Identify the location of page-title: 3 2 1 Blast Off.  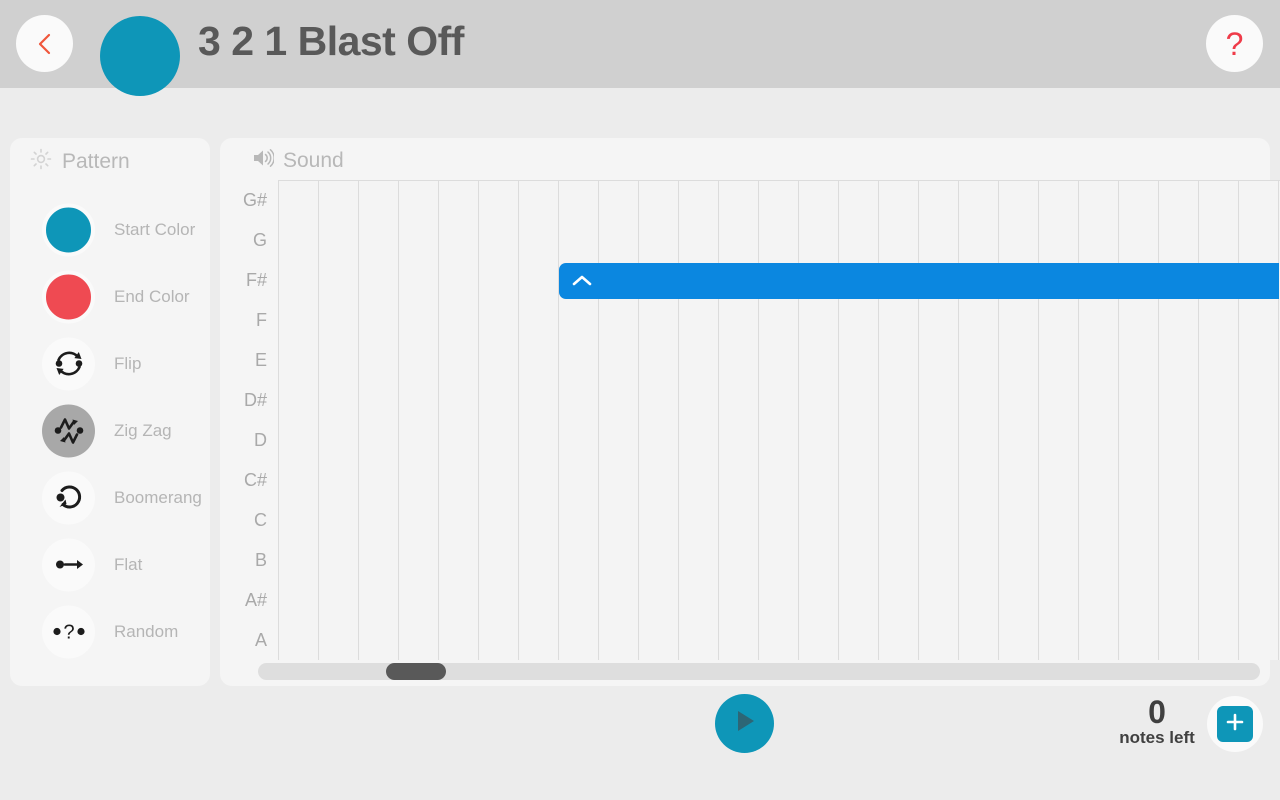
(331, 41).